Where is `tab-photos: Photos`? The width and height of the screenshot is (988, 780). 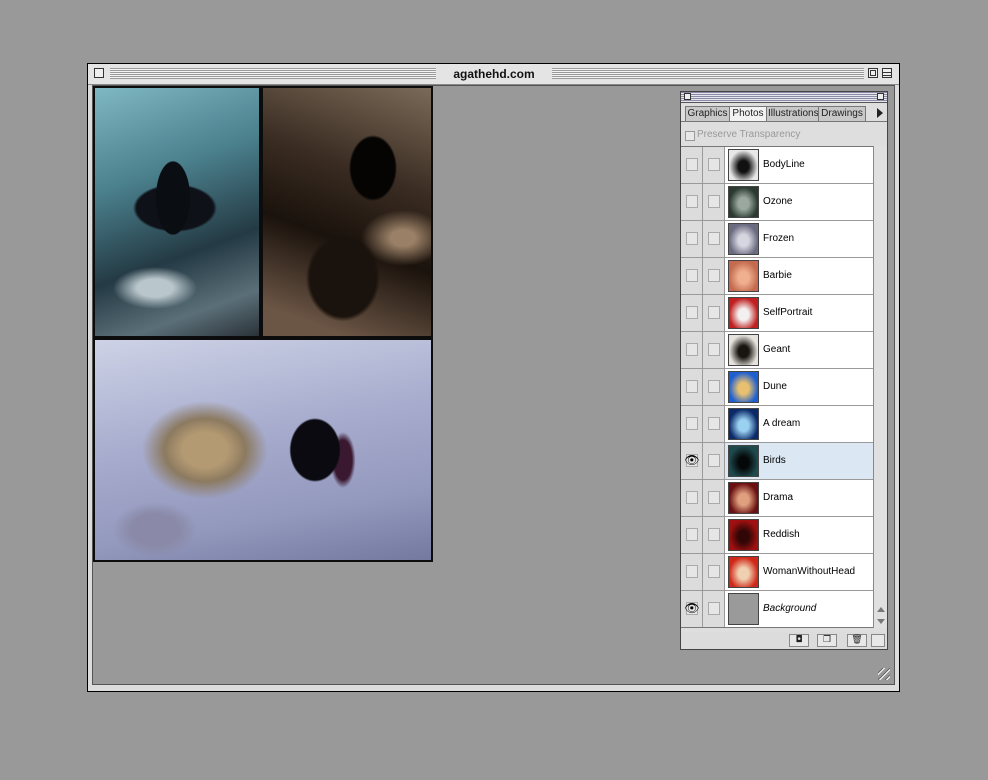
tab-photos: Photos is located at coordinates (748, 114).